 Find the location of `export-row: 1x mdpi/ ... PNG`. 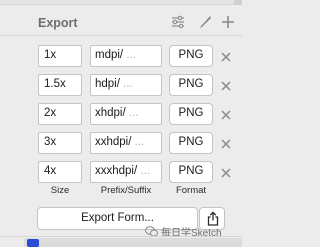

export-row: 1x mdpi/ ... PNG is located at coordinates (121, 57).